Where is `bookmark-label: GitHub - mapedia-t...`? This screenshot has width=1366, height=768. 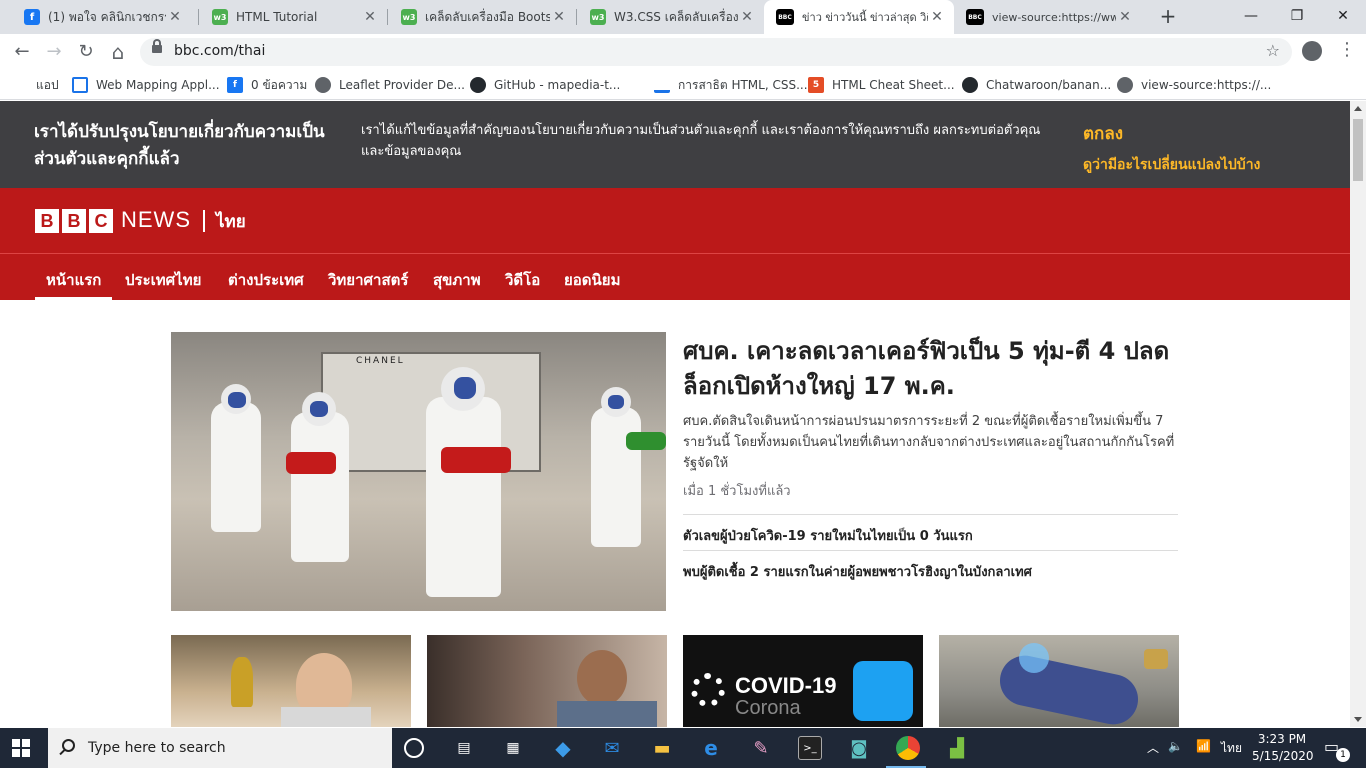
bookmark-label: GitHub - mapedia-t... is located at coordinates (557, 85).